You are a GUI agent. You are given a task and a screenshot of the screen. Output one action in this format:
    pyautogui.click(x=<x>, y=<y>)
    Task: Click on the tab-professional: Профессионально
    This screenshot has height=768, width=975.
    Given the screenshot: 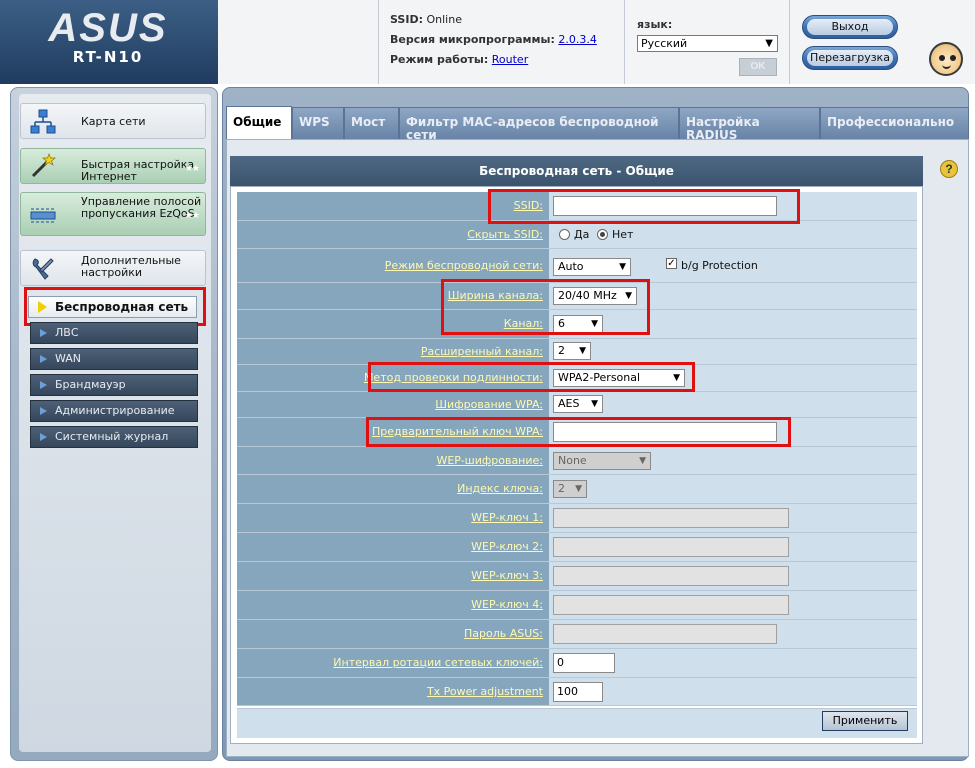 What is the action you would take?
    pyautogui.click(x=894, y=123)
    